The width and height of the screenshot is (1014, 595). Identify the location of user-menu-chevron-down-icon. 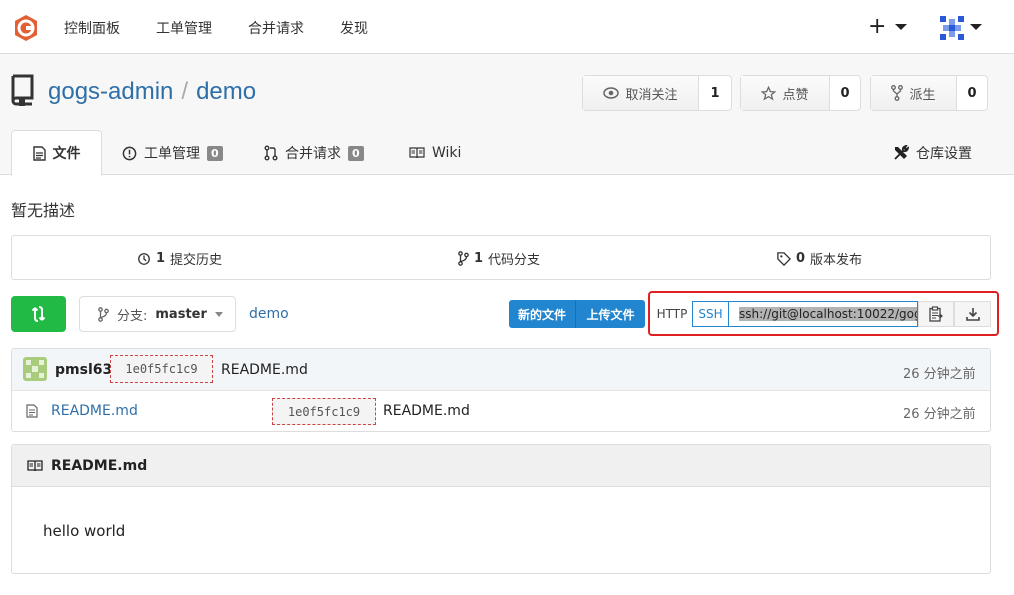
(976, 27).